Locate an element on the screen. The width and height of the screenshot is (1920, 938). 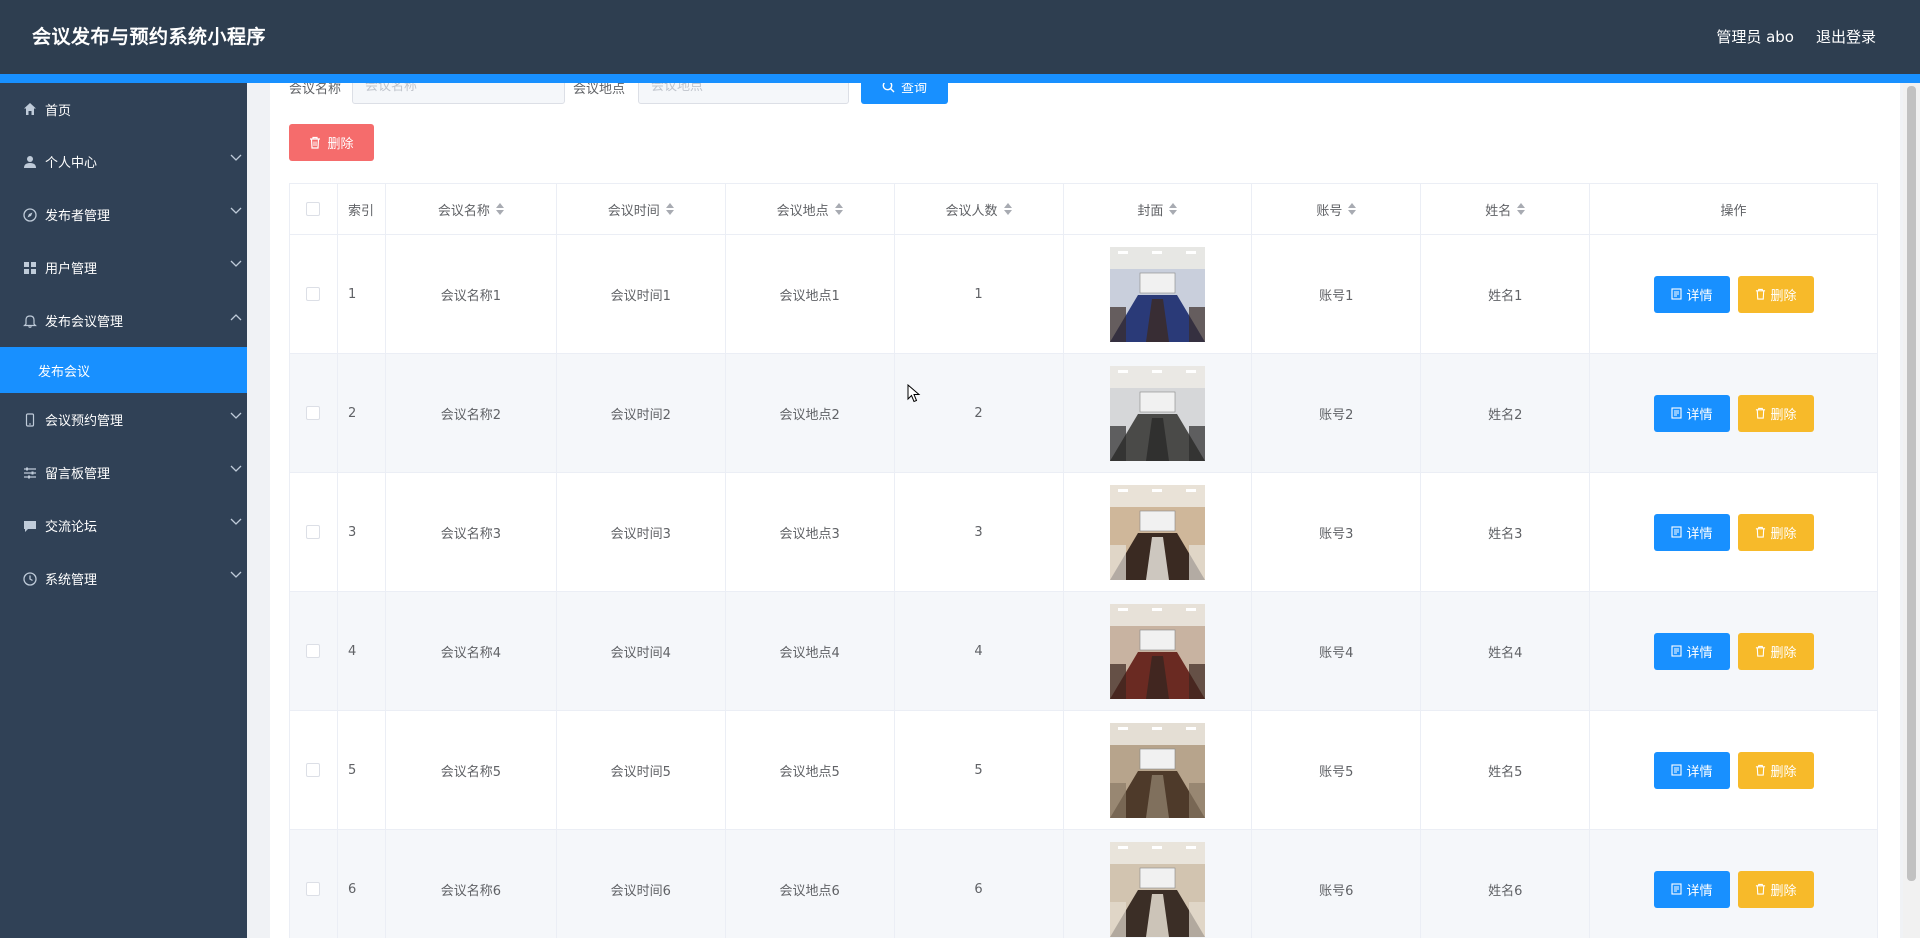
cell-time: 会议时间3 is located at coordinates (641, 532).